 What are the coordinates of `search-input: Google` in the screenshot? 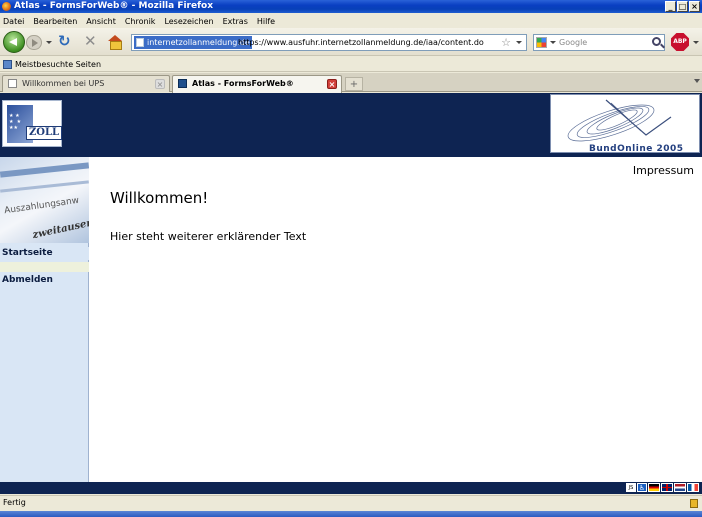 It's located at (573, 42).